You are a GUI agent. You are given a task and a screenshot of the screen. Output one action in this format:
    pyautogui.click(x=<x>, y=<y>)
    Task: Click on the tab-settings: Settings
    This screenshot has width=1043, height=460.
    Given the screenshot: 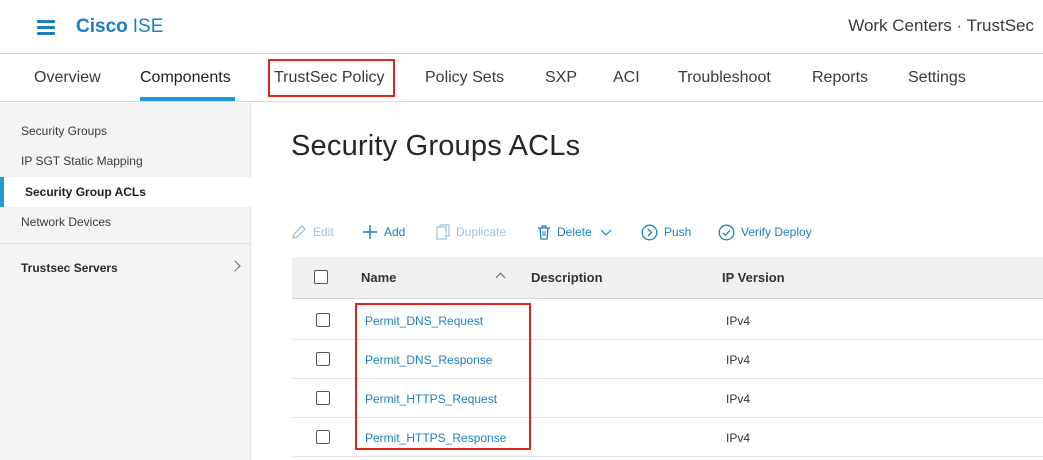 What is the action you would take?
    pyautogui.click(x=937, y=78)
    